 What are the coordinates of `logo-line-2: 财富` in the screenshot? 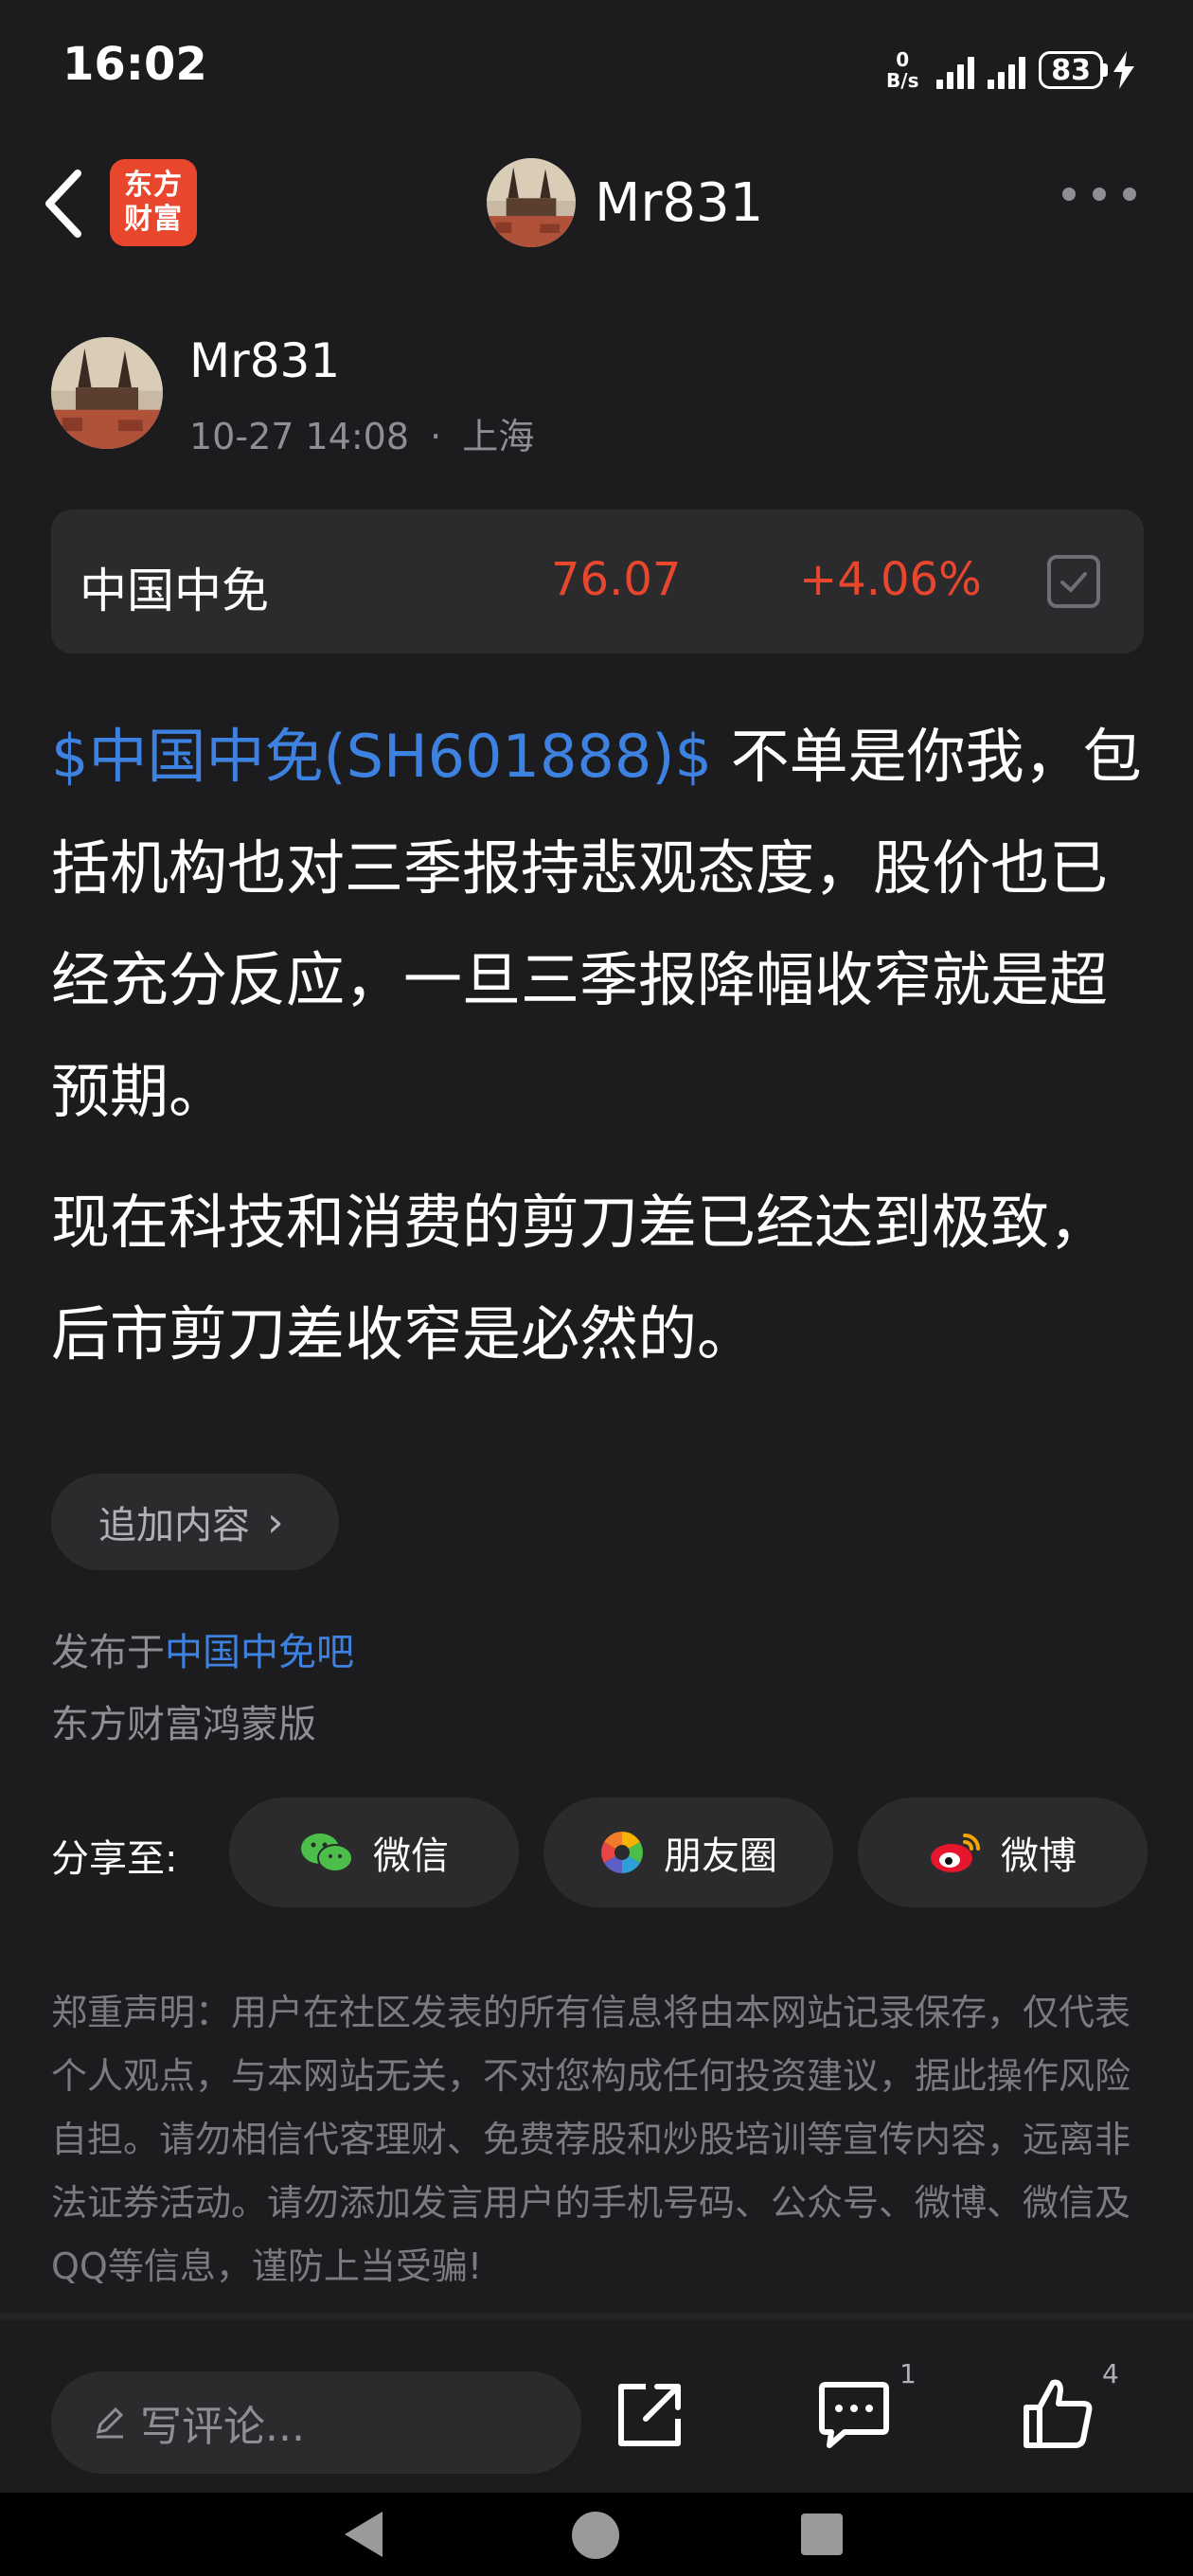 It's located at (153, 219).